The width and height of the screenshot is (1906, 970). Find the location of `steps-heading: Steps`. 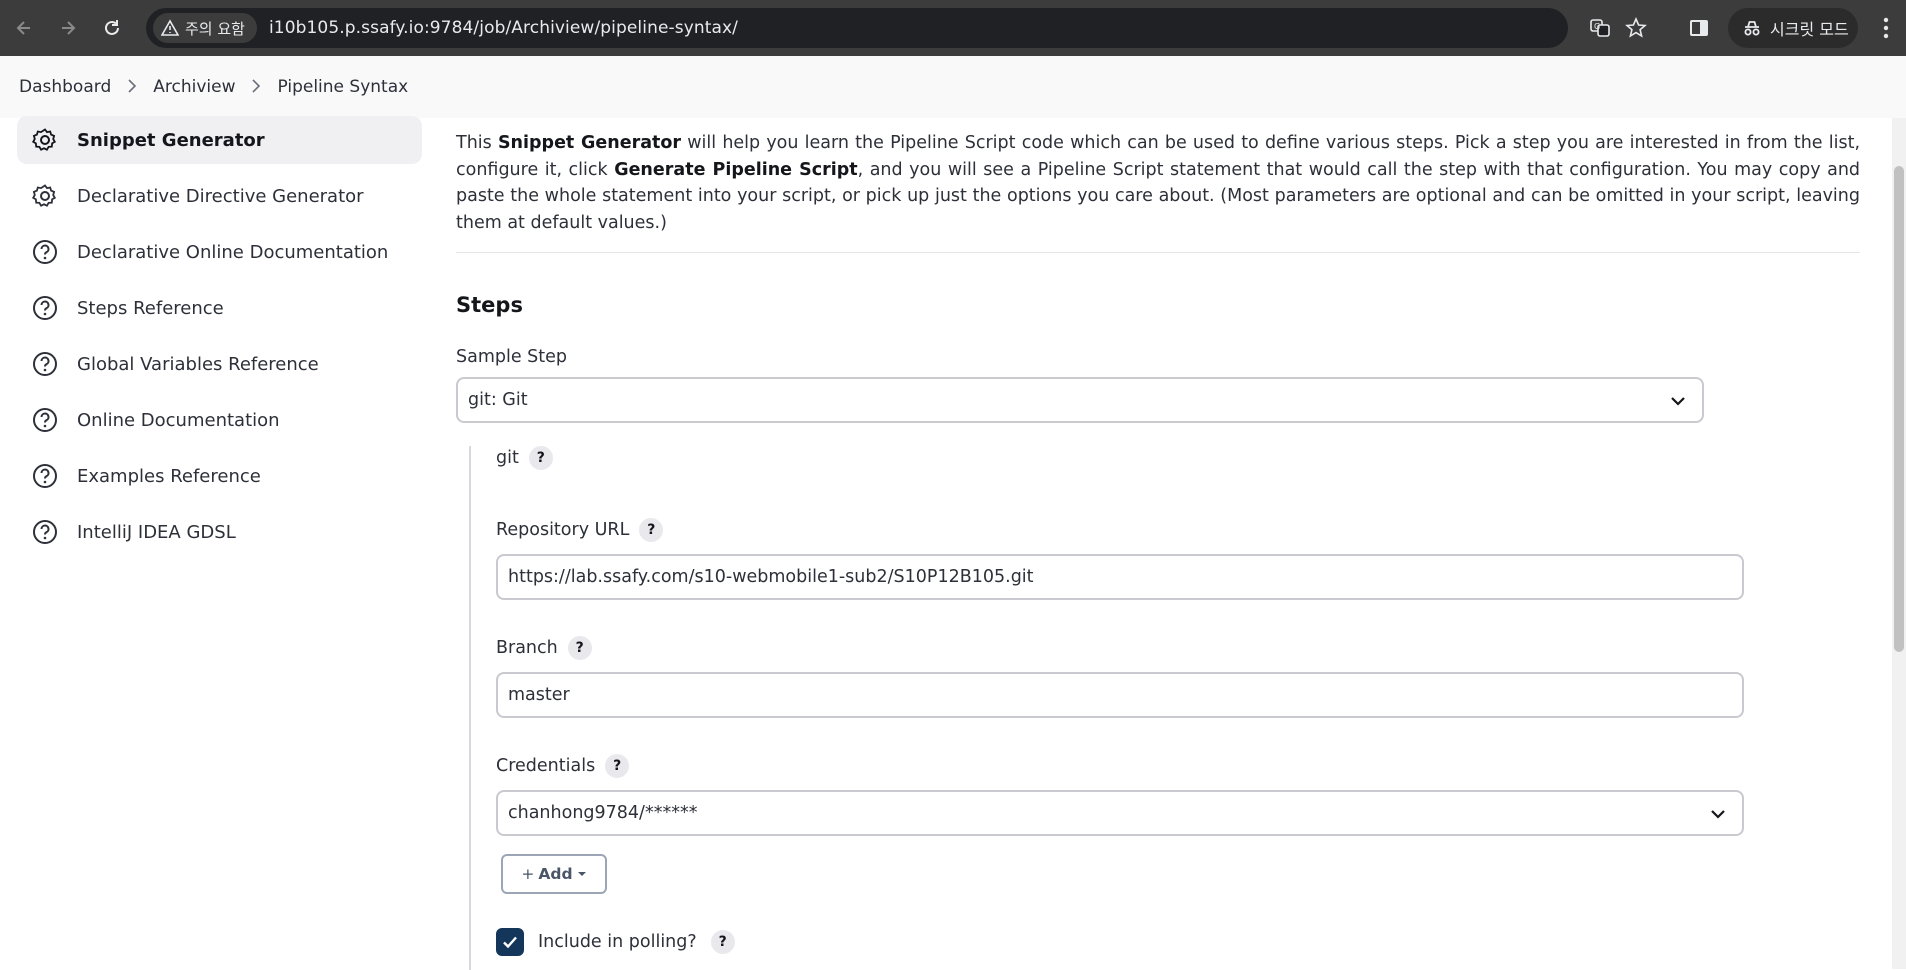

steps-heading: Steps is located at coordinates (489, 305).